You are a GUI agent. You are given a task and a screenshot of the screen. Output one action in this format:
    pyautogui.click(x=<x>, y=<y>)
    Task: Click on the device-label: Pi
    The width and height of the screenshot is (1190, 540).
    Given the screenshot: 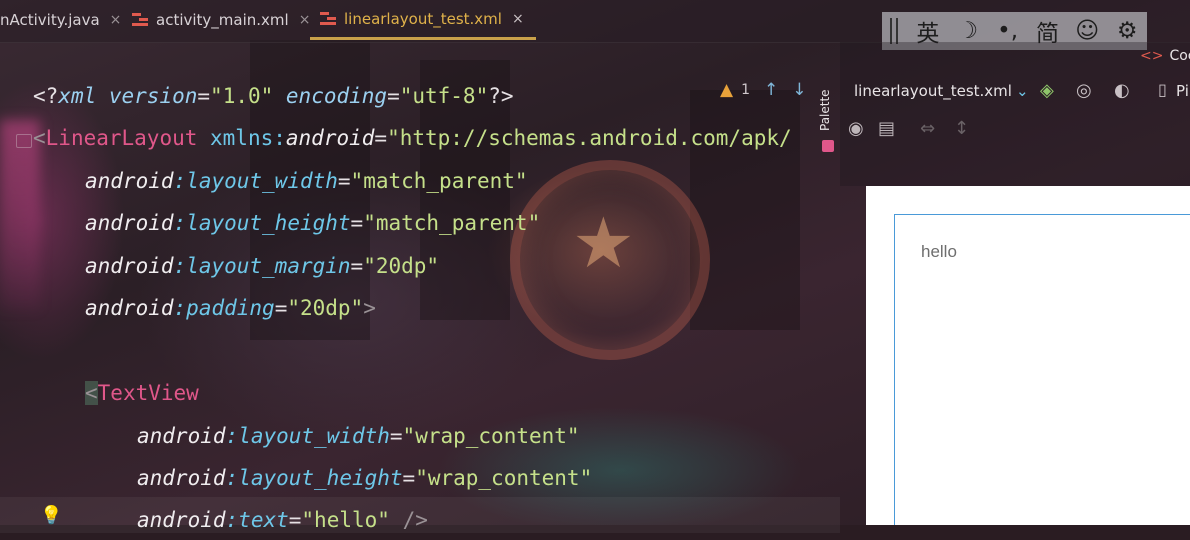 What is the action you would take?
    pyautogui.click(x=1182, y=91)
    